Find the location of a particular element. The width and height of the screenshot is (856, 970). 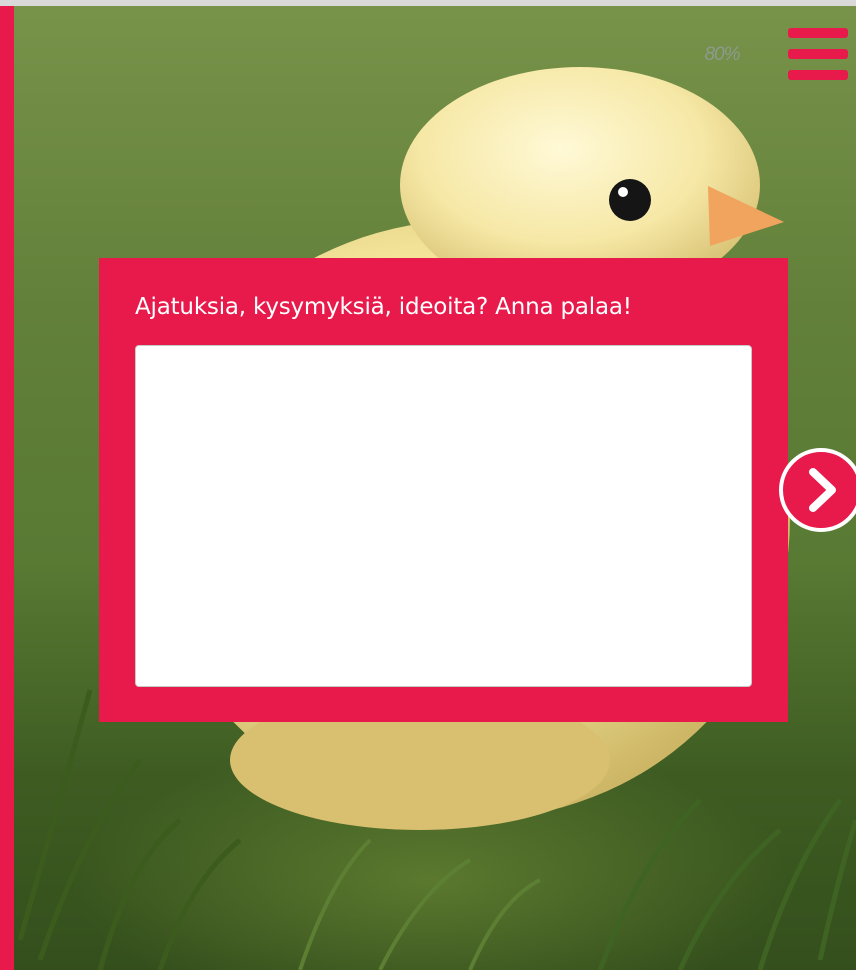

grass-blades-left is located at coordinates (129, 829).